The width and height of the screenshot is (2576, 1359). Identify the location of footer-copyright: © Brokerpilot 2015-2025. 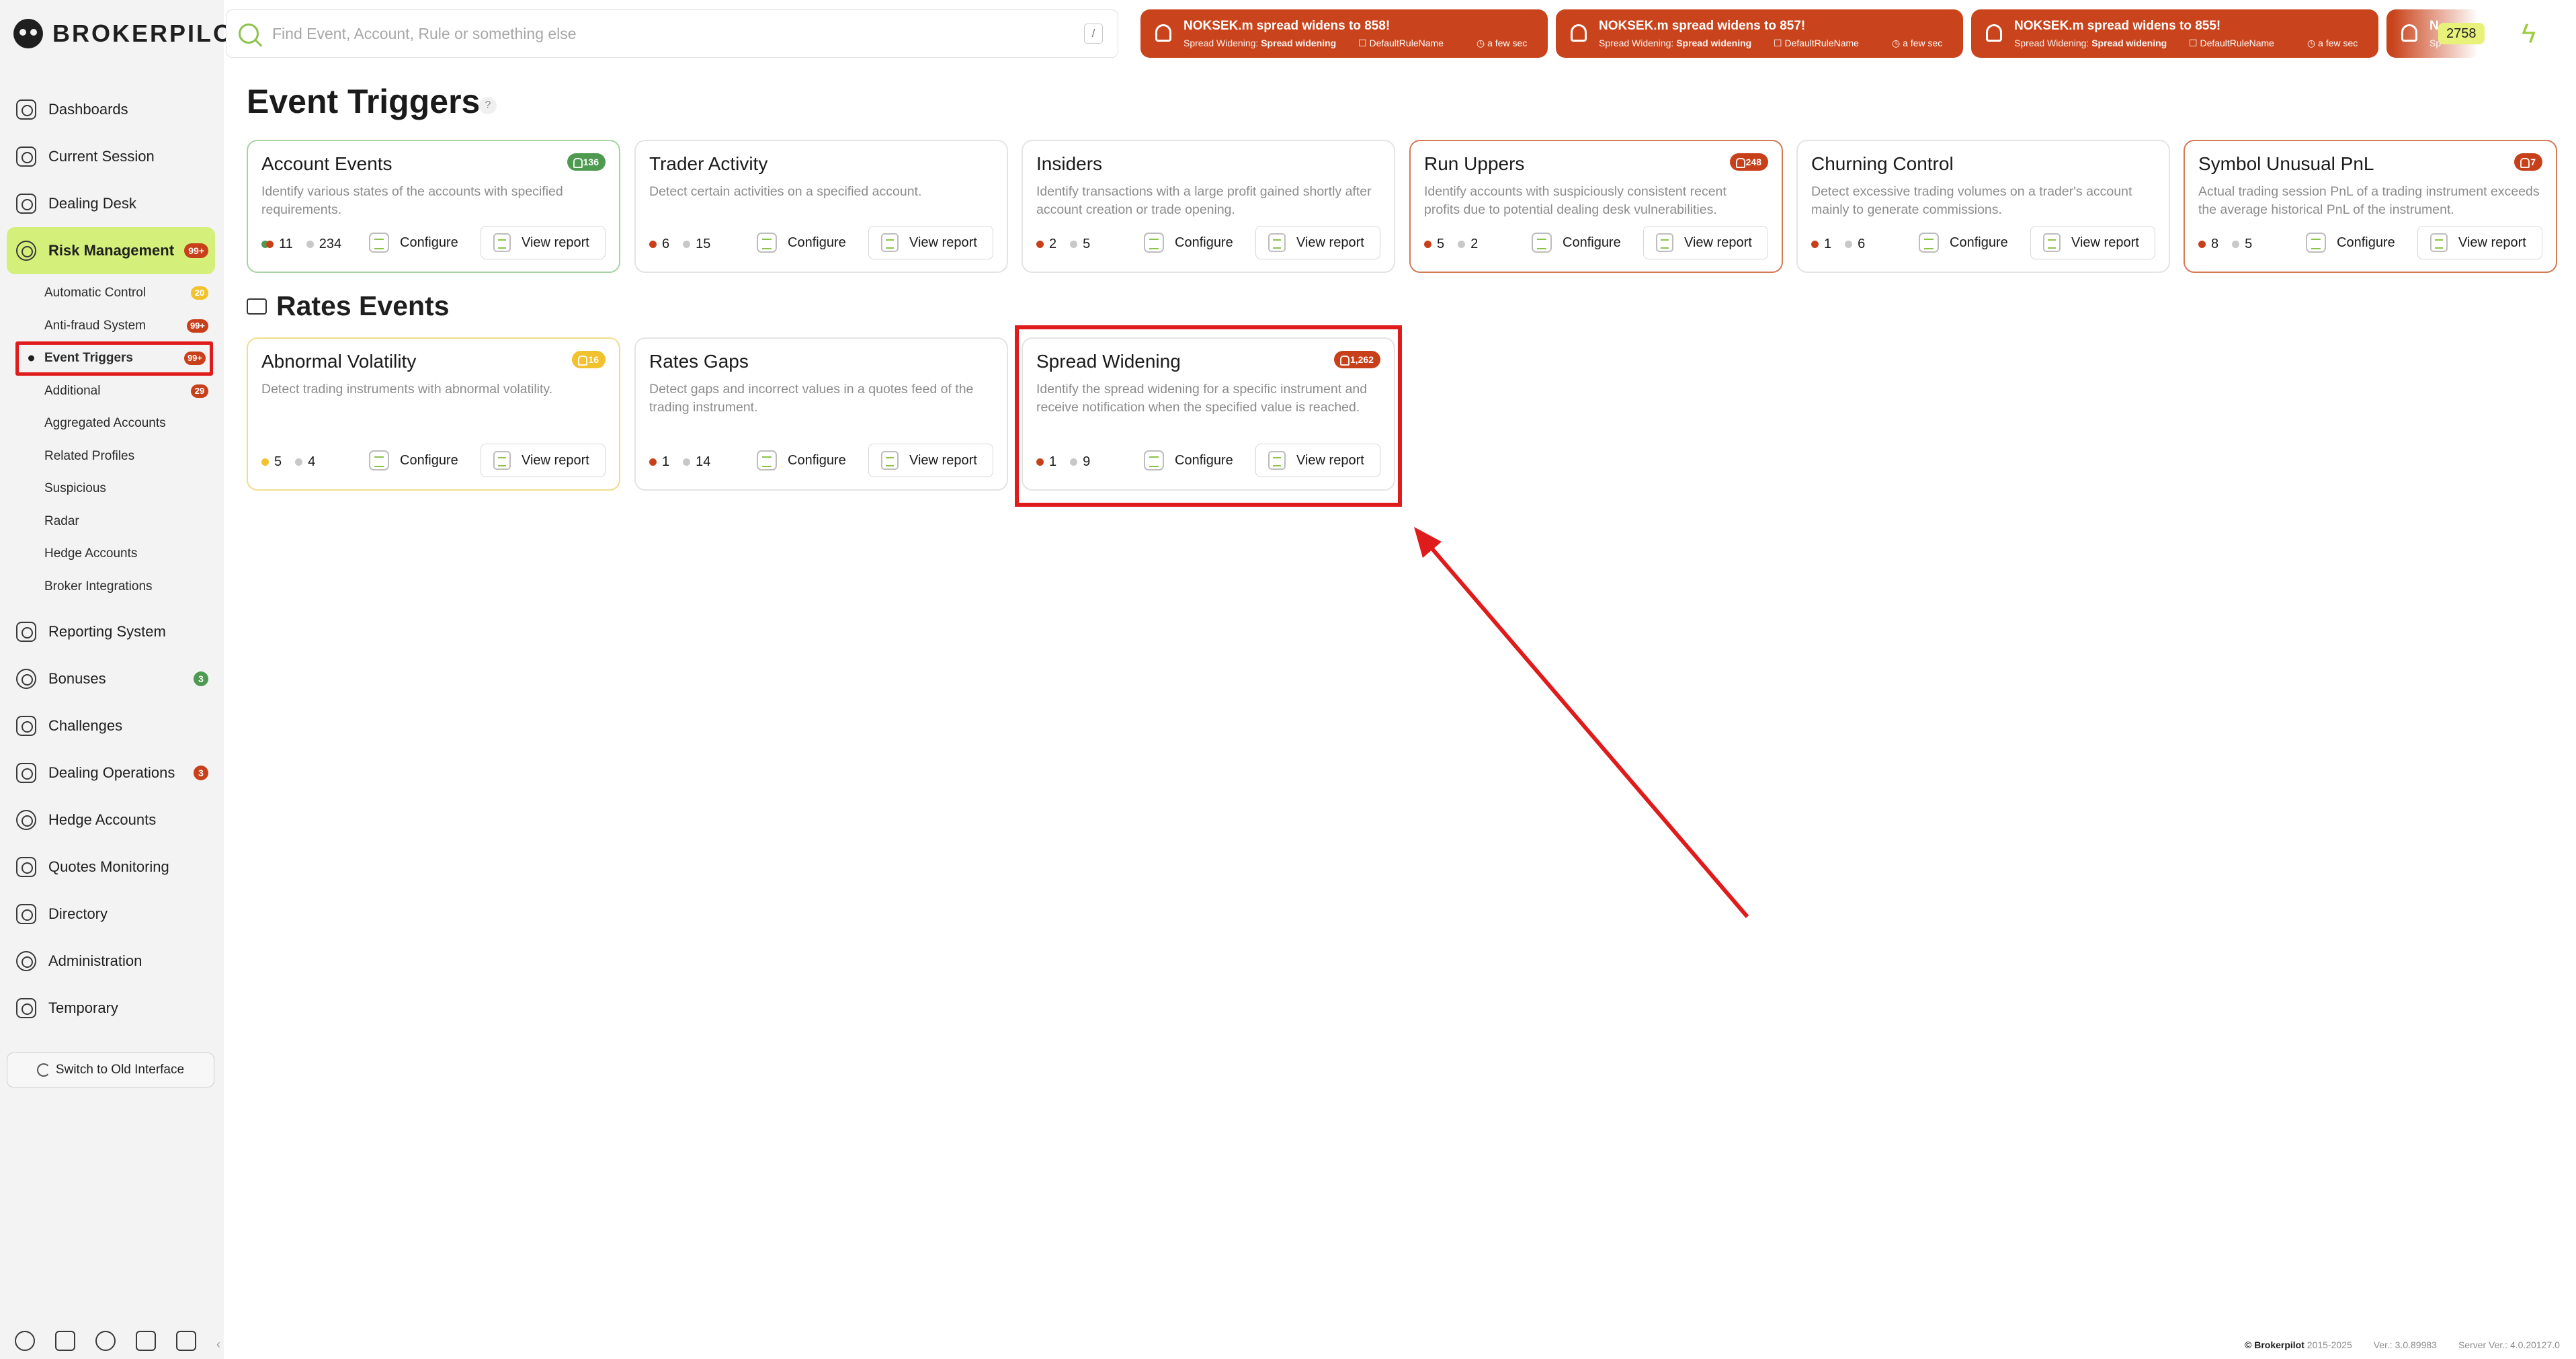
(2298, 1345).